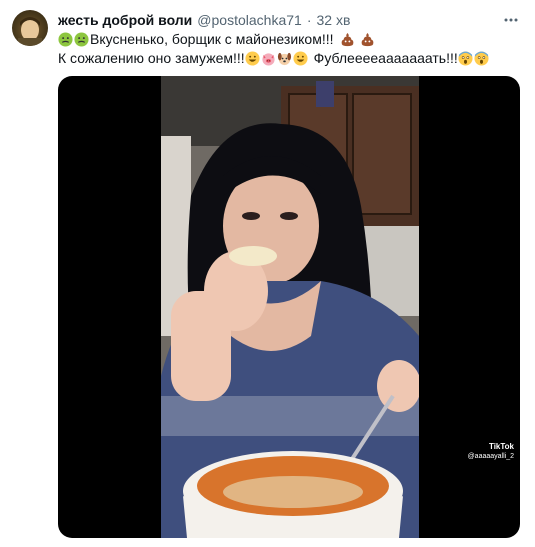  I want to click on tweet-text-line-1: Вкусненько, борщик с майонезиком!!!, so click(290, 39).